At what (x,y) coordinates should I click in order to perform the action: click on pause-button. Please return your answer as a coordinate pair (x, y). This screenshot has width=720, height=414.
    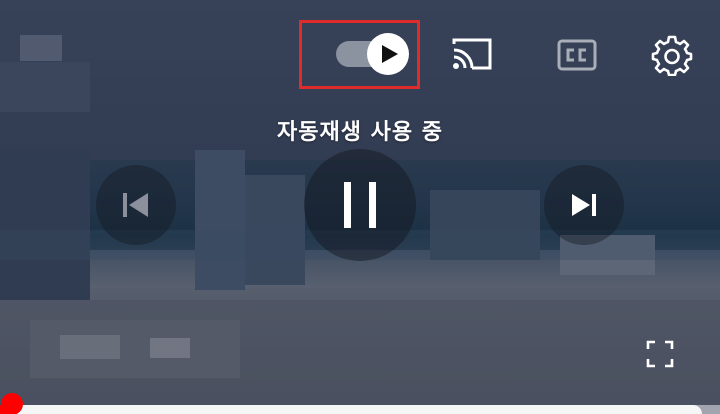
    Looking at the image, I should click on (360, 205).